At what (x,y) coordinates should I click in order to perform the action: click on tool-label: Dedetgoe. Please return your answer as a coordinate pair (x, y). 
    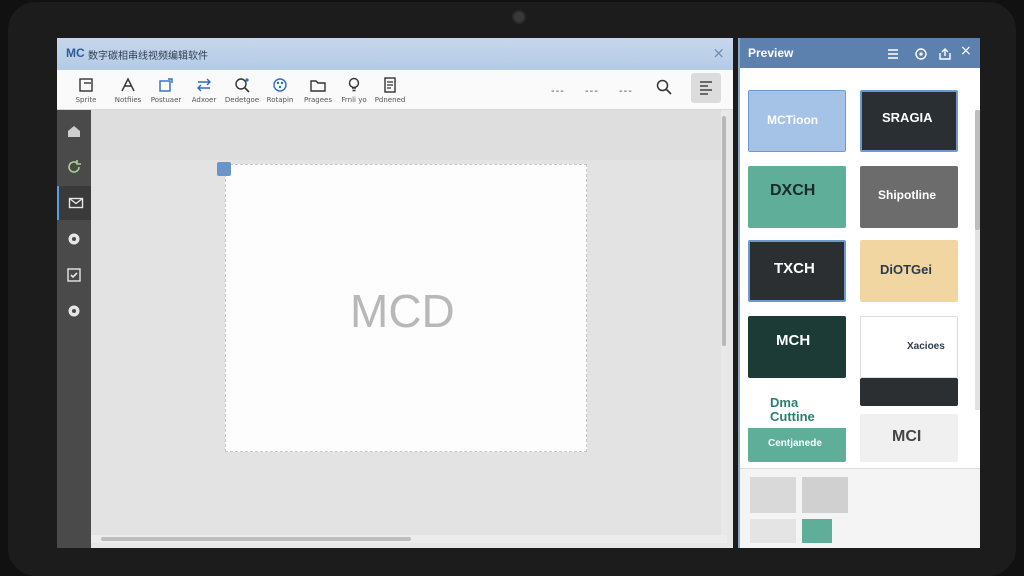
    Looking at the image, I should click on (242, 100).